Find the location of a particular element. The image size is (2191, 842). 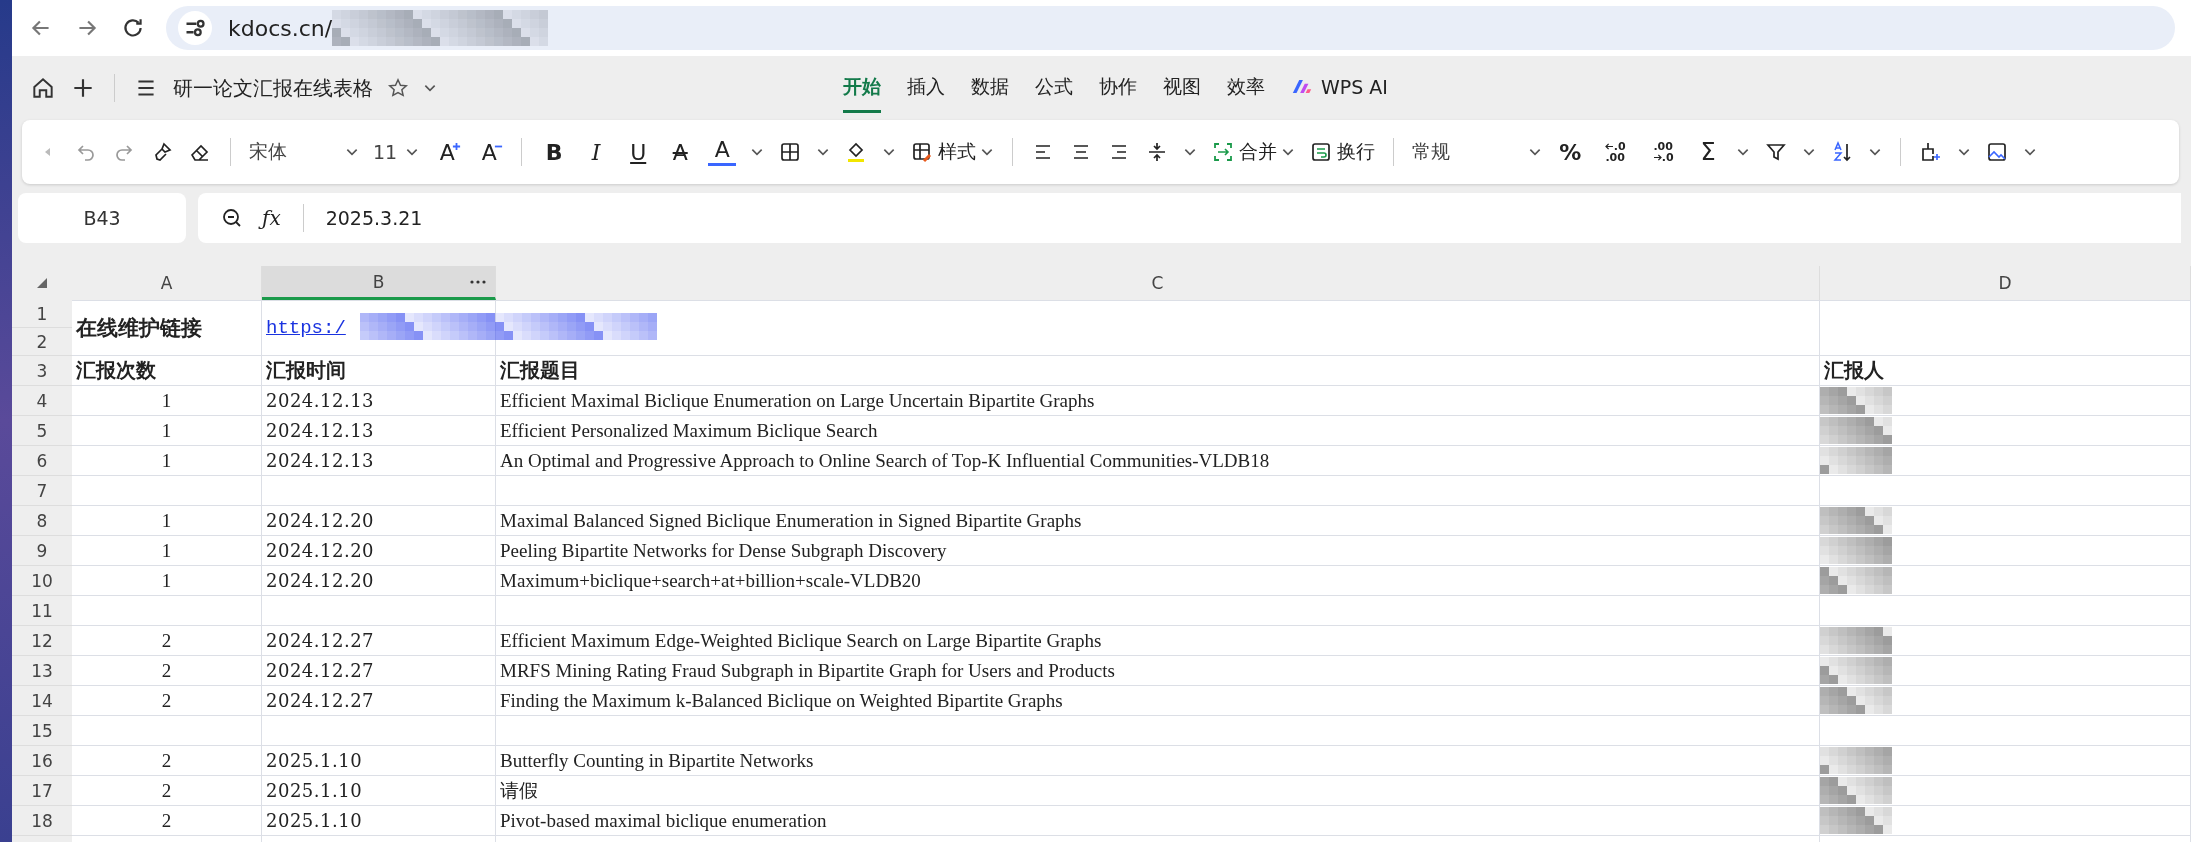

table-cell: Maximum+biclique+search+at+billion+scale-VLDB20 is located at coordinates (1158, 581).